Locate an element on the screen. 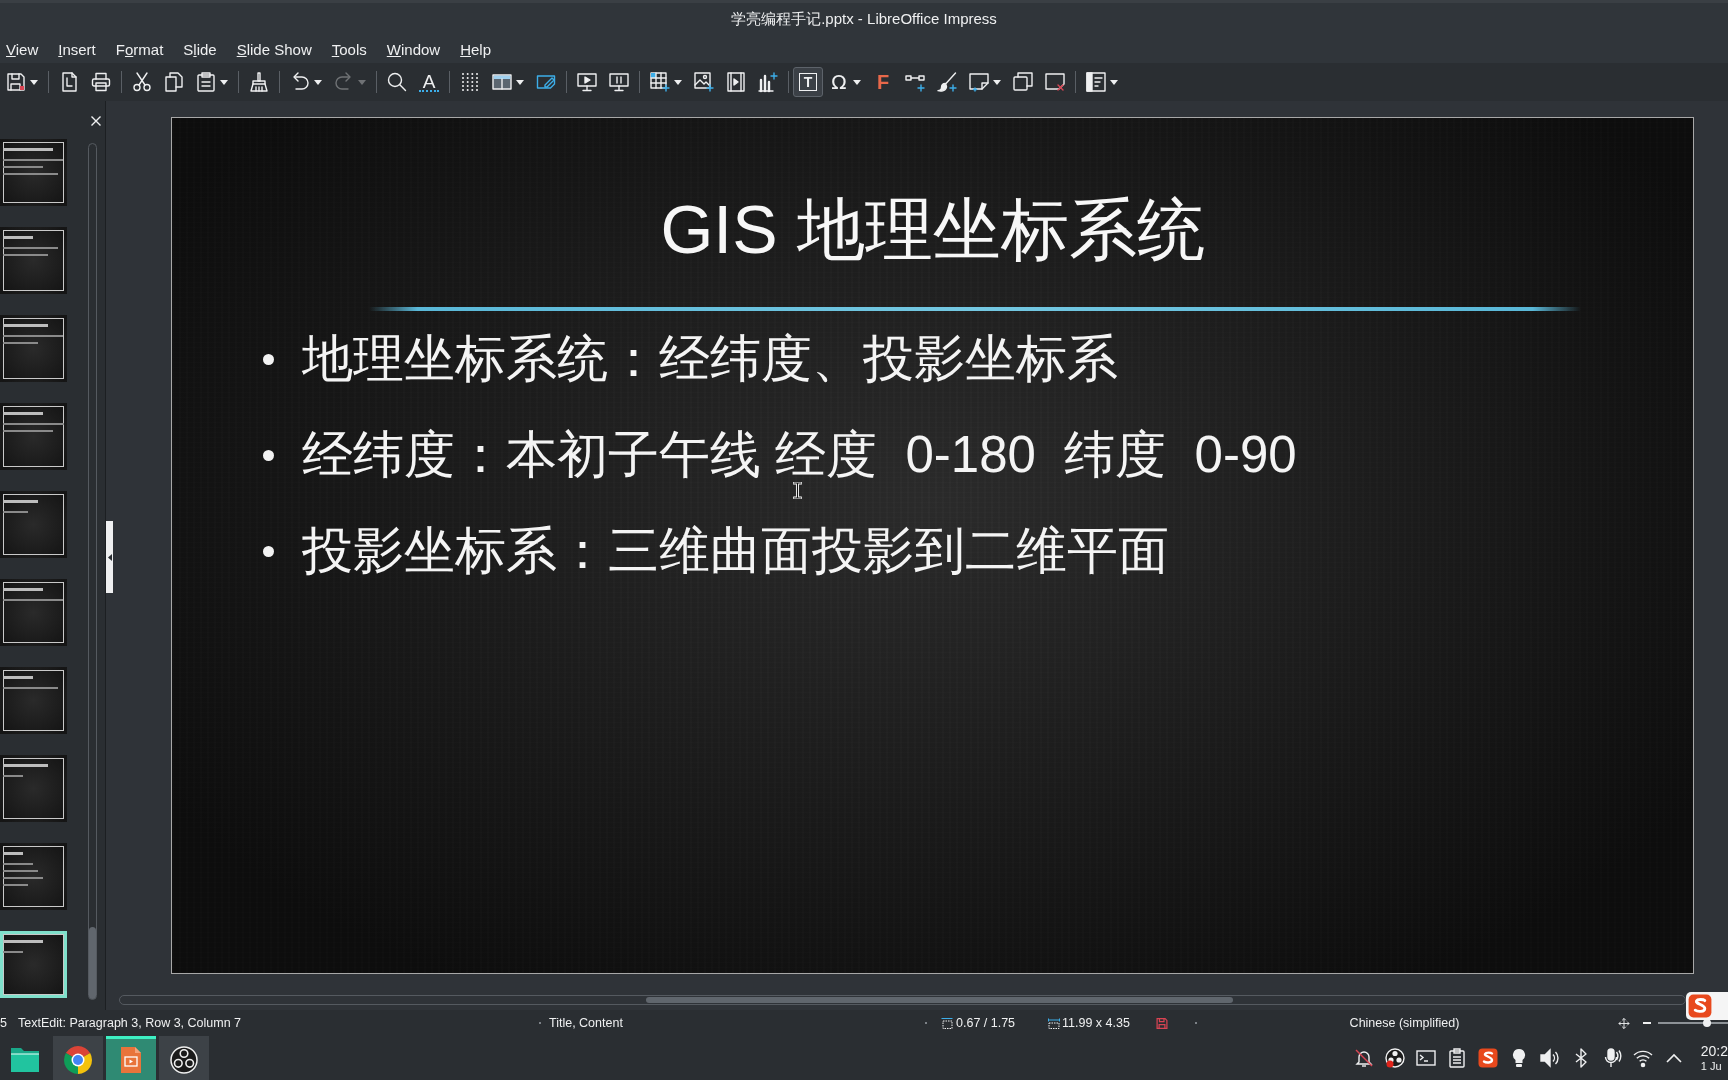 The width and height of the screenshot is (1728, 1080). dot-grid-icon is located at coordinates (470, 82).